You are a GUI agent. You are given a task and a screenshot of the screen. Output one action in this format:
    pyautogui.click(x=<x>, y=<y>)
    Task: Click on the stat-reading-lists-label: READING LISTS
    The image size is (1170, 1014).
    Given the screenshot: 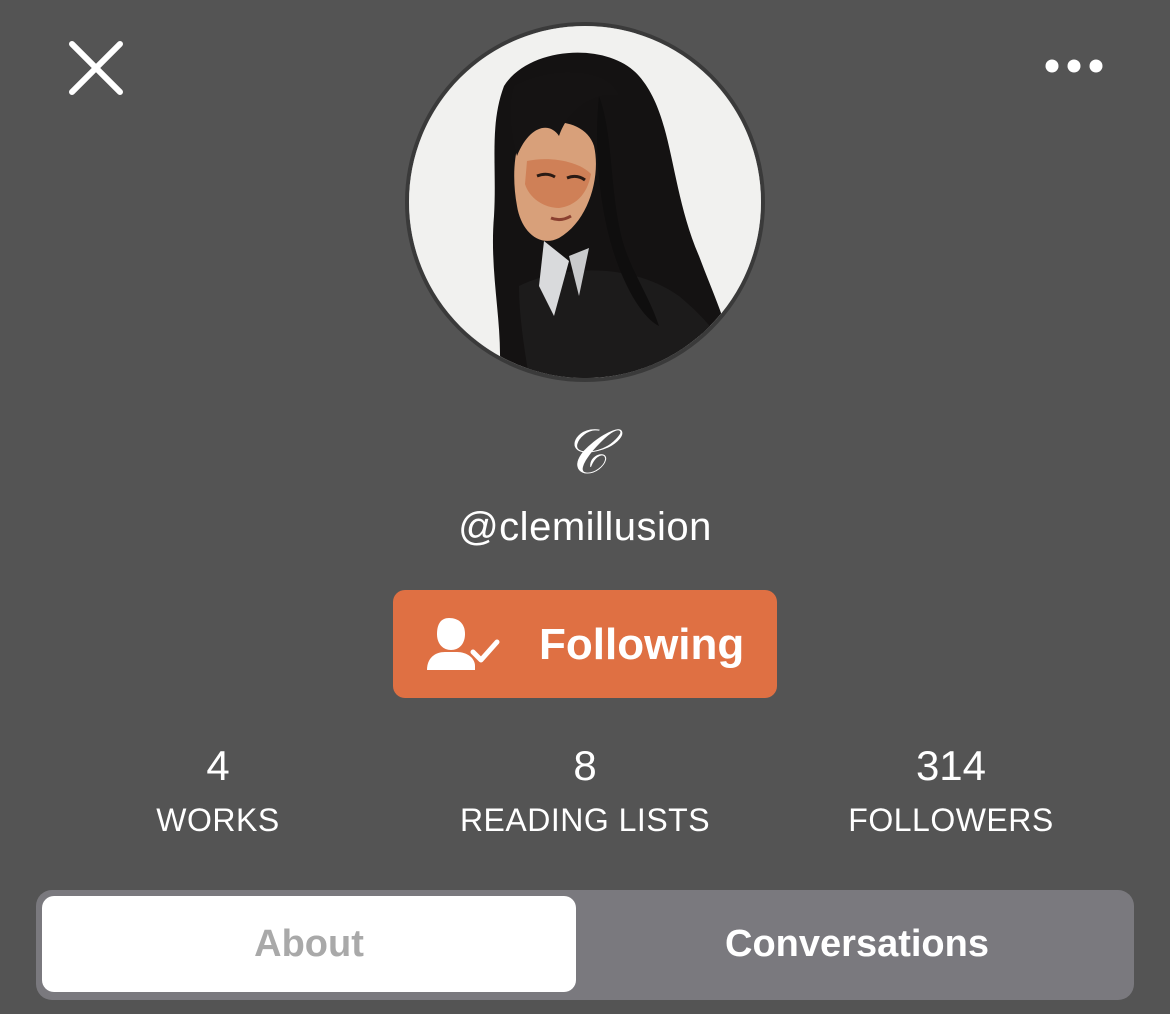 What is the action you would take?
    pyautogui.click(x=585, y=820)
    